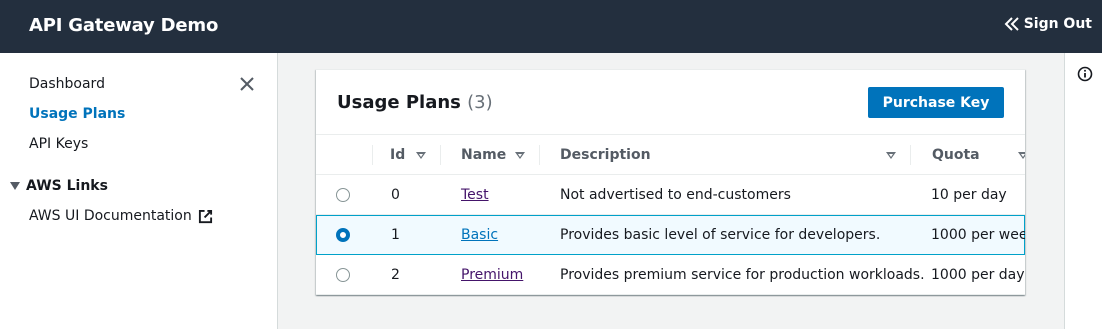 This screenshot has width=1102, height=329. What do you see at coordinates (77, 114) in the screenshot?
I see `sidebar-item-usage-plans: Usage Plans` at bounding box center [77, 114].